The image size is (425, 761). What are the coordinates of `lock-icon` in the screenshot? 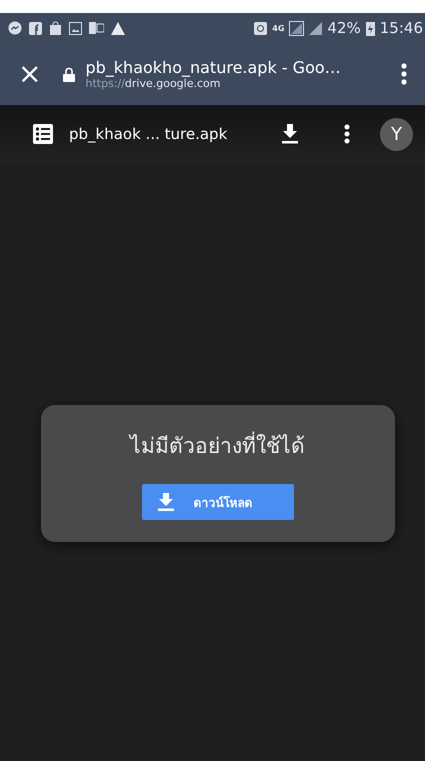 It's located at (69, 74).